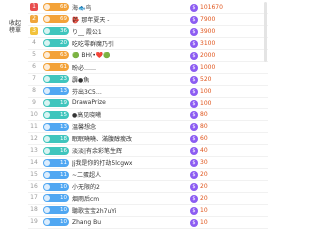  I want to click on contribution-value: 30, so click(204, 163).